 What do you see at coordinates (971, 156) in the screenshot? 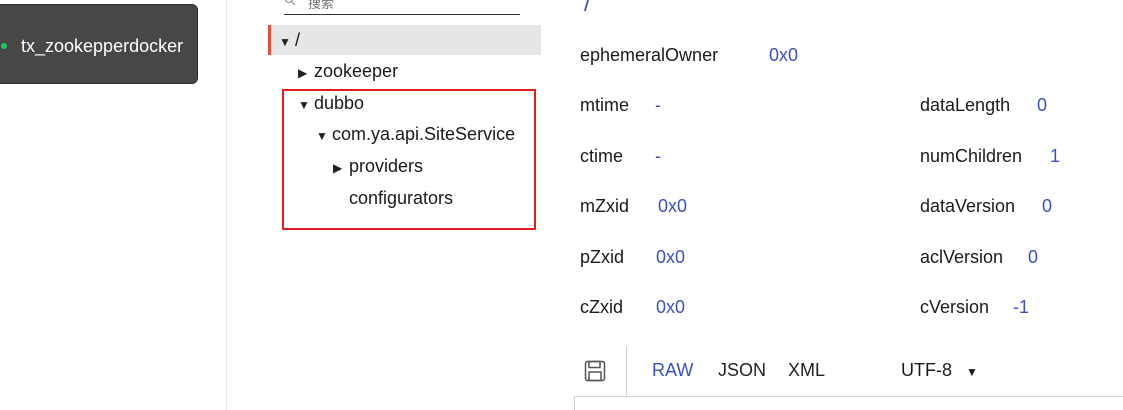
I see `stat-label-numchildren: numChildren` at bounding box center [971, 156].